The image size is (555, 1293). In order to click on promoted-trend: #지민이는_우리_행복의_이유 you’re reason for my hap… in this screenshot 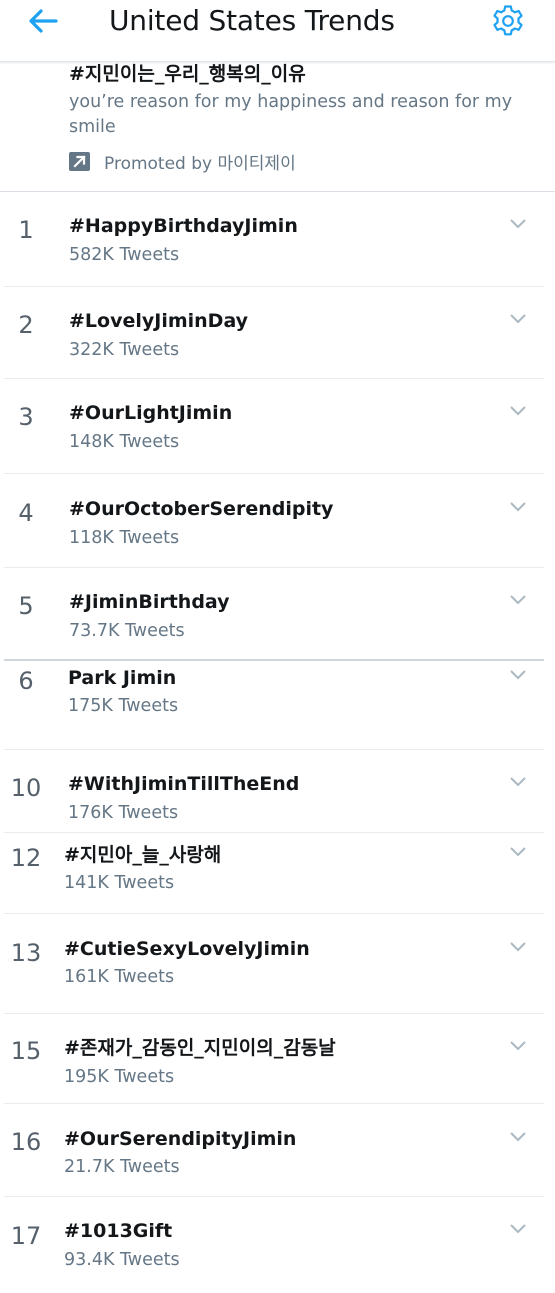, I will do `click(277, 127)`.